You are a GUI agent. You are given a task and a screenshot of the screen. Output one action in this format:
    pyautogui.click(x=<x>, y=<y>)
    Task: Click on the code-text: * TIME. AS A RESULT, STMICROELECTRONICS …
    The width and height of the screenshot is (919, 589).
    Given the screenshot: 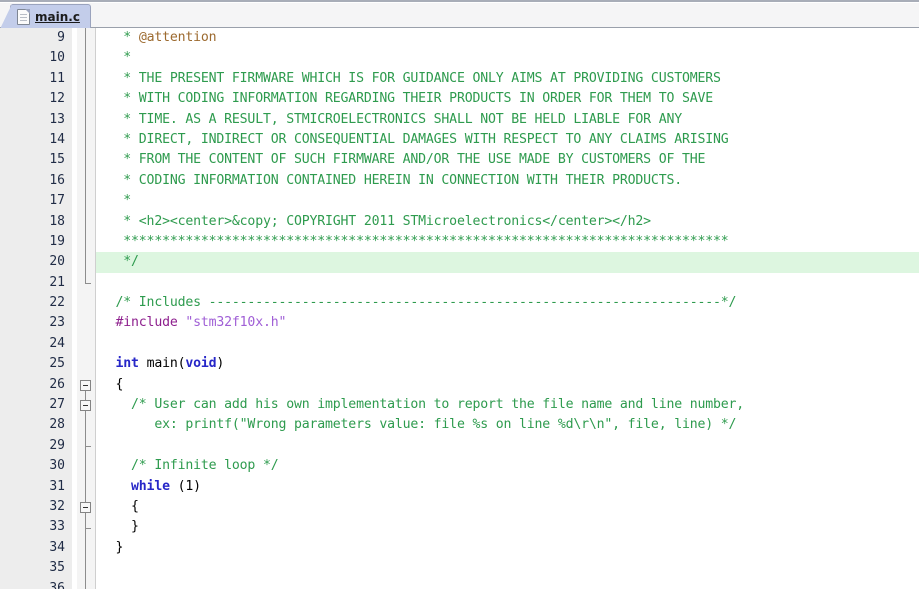 What is the action you would take?
    pyautogui.click(x=507, y=120)
    